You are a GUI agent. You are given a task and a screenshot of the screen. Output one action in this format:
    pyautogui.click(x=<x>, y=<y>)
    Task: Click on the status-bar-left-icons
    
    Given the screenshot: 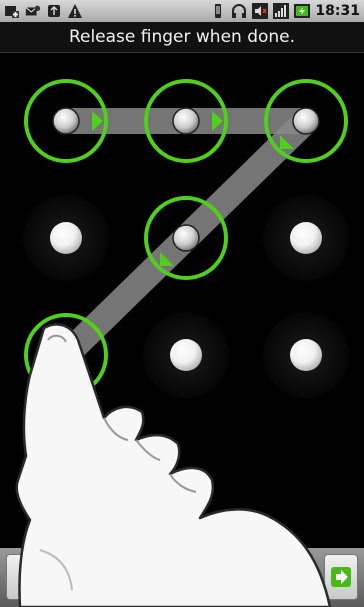 What is the action you would take?
    pyautogui.click(x=43, y=11)
    